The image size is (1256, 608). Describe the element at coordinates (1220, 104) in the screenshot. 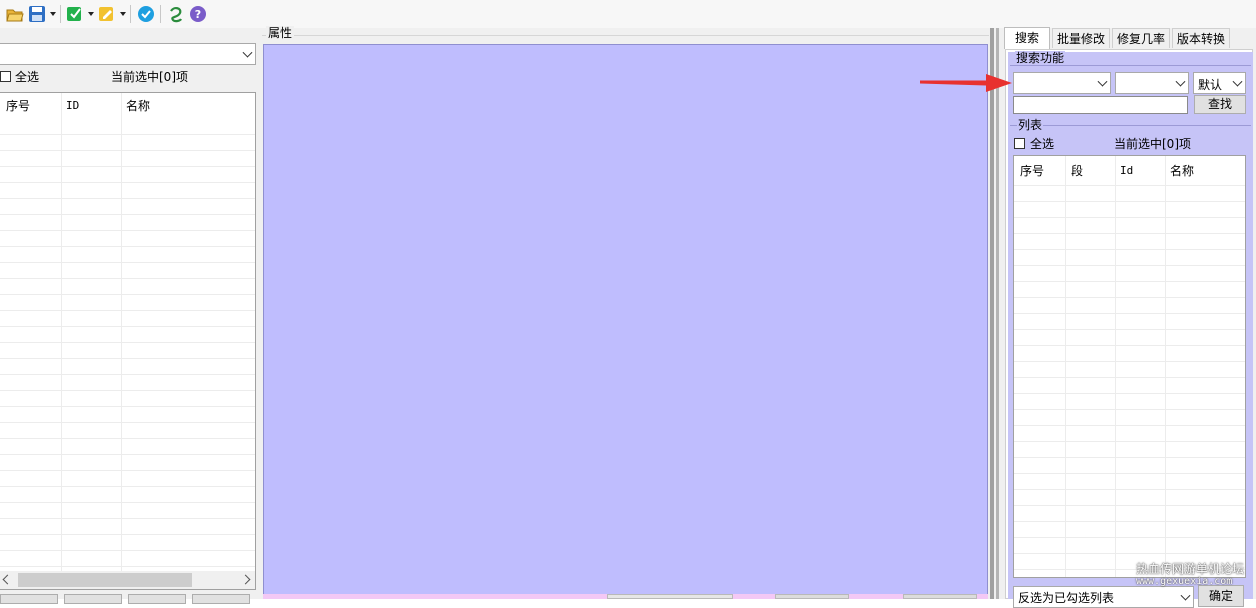

I see `find-button: 查找` at that location.